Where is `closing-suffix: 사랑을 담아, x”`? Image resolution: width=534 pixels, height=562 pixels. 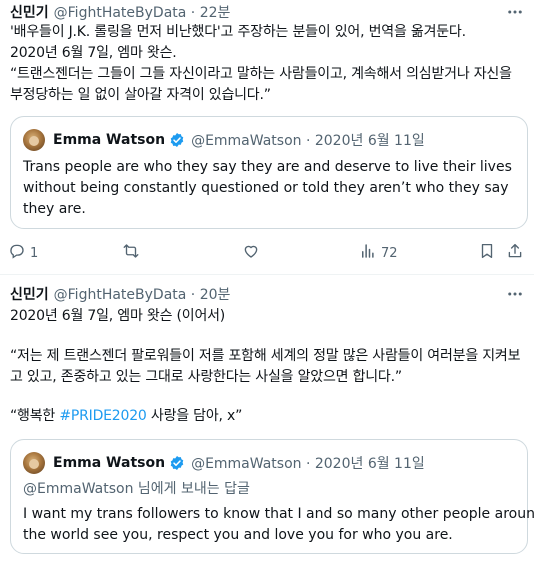
closing-suffix: 사랑을 담아, x” is located at coordinates (194, 416).